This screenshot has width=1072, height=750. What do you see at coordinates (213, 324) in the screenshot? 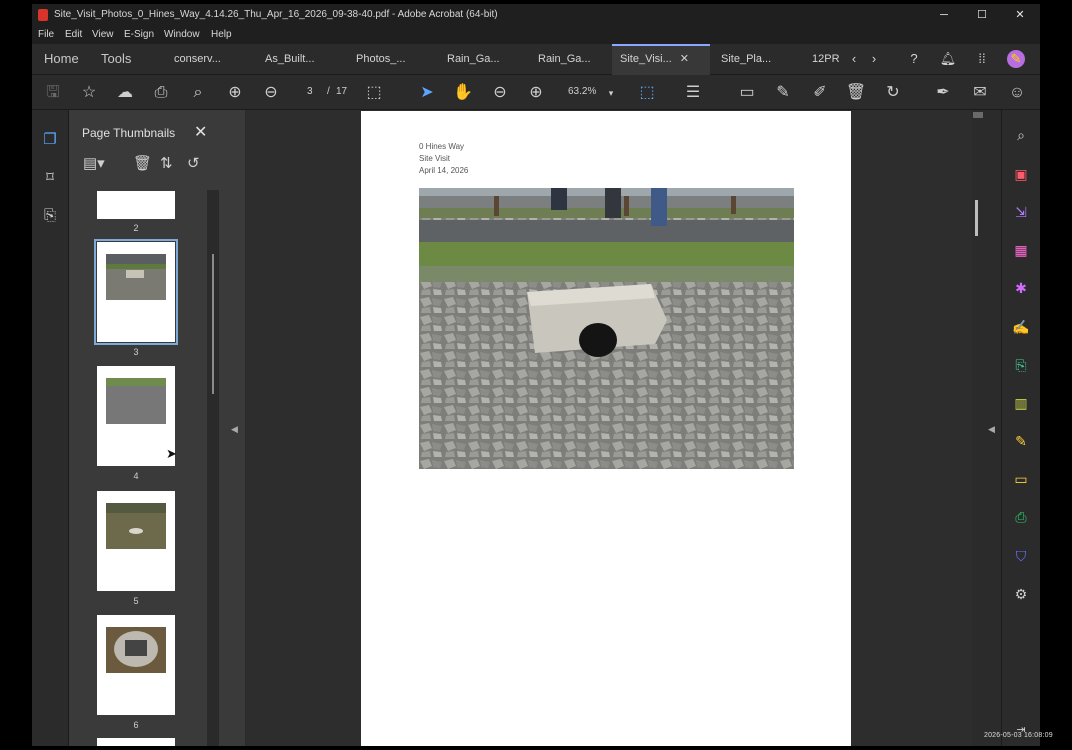
I see `thumbnail-scroll-thumb` at bounding box center [213, 324].